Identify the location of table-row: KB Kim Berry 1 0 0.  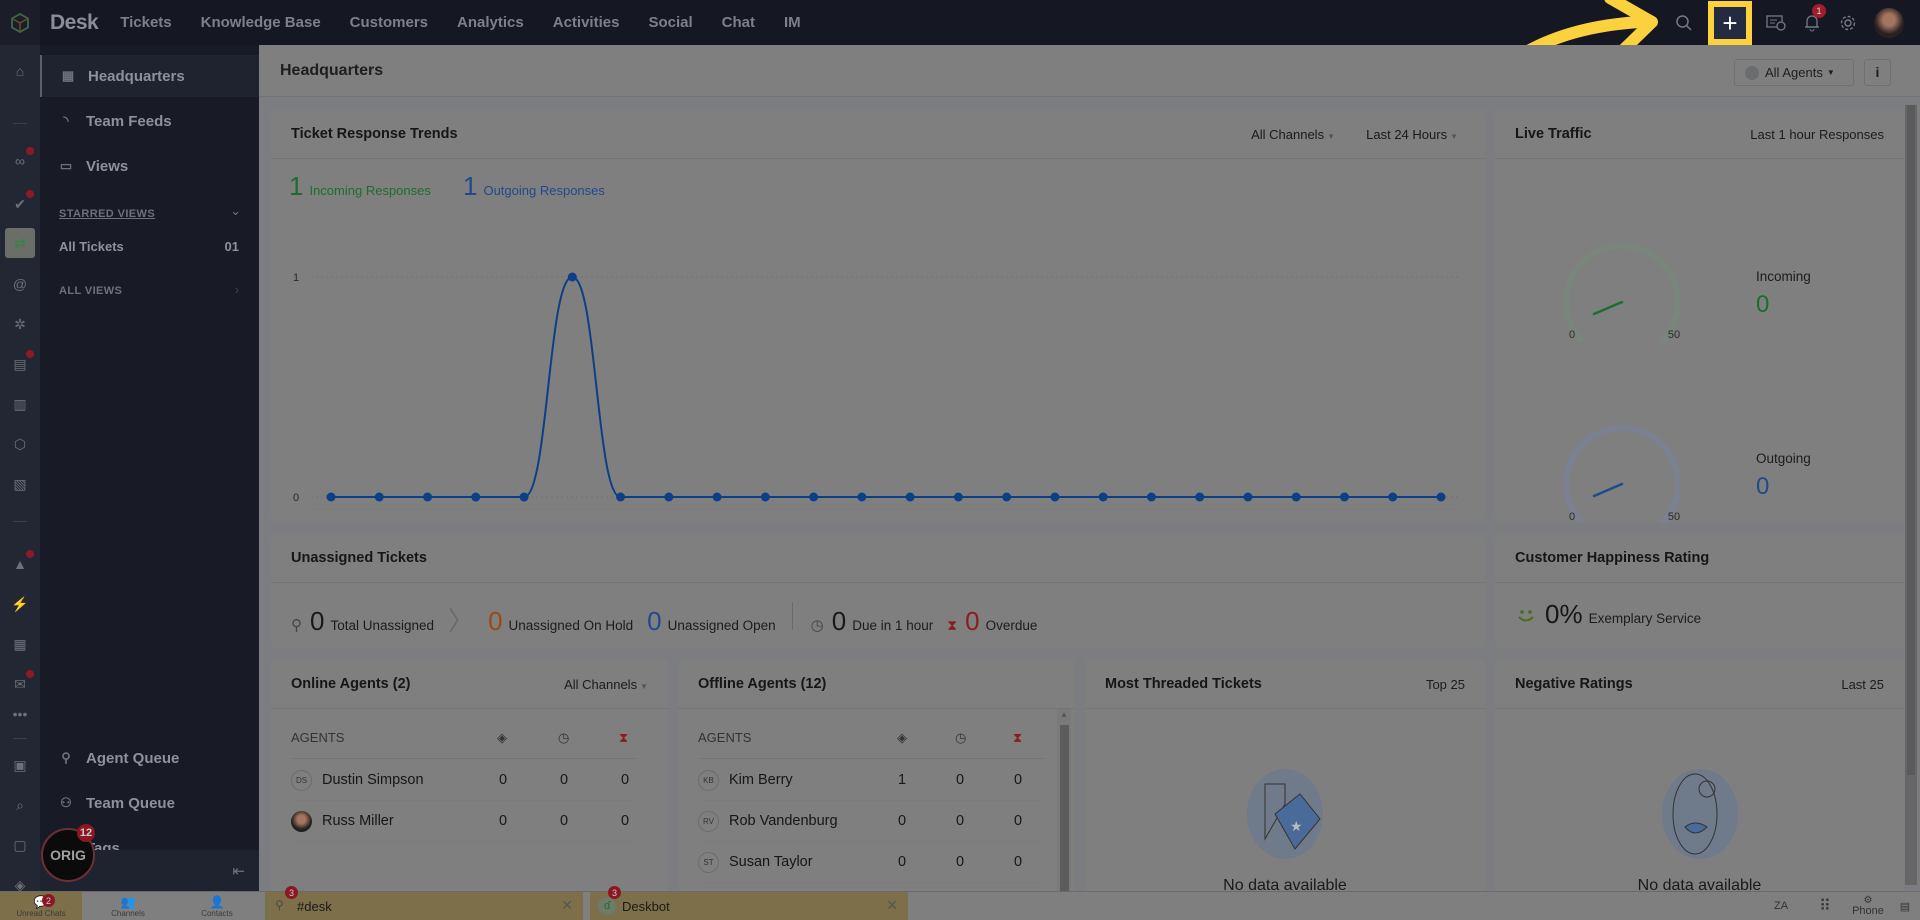
(871, 780).